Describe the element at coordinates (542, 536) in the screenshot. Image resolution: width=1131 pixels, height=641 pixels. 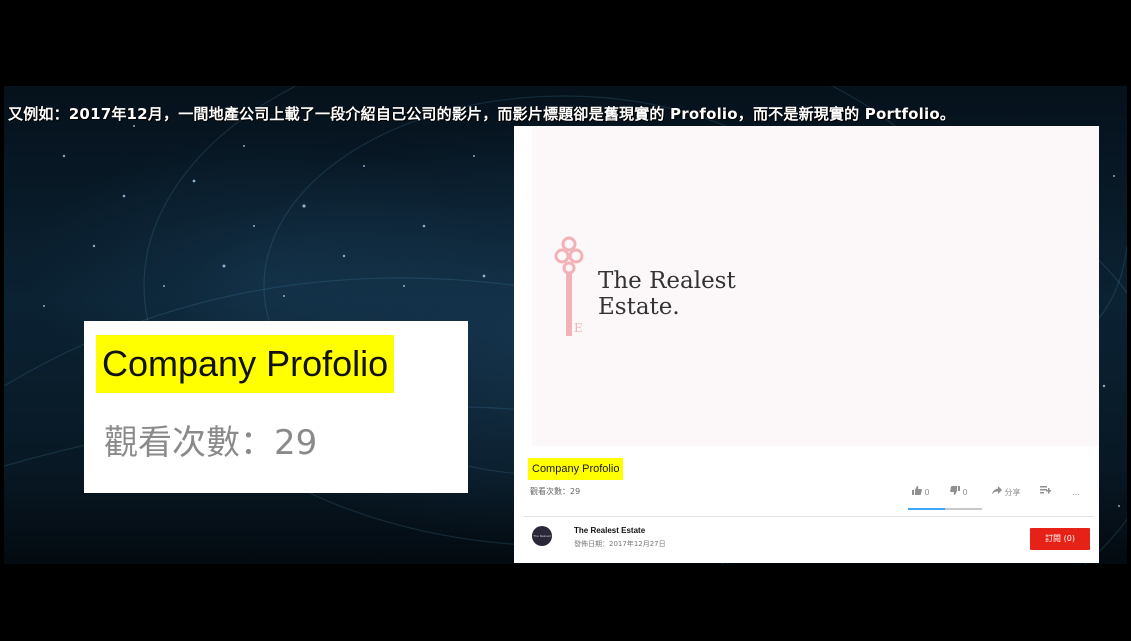
I see `channel-avatar: The Realest Estate` at that location.